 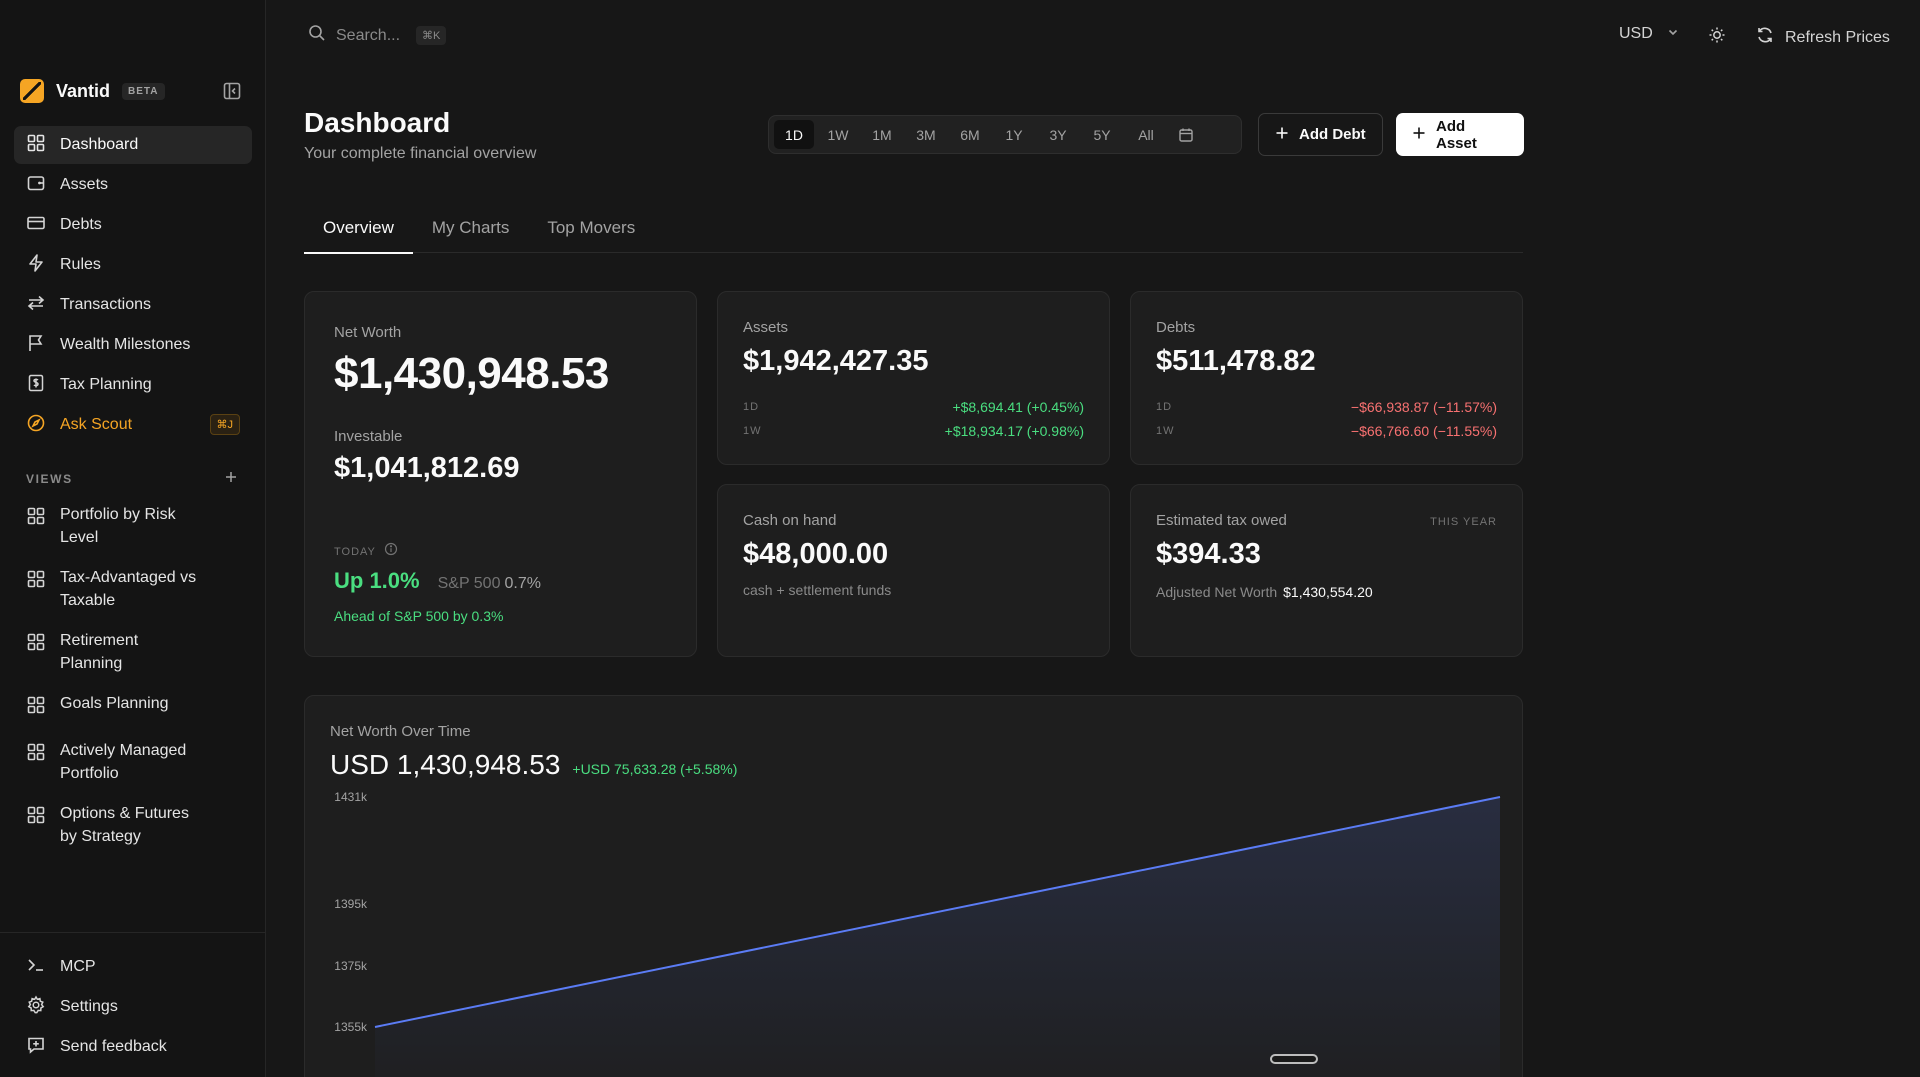 What do you see at coordinates (1014, 134) in the screenshot?
I see `range-1y: 1Y` at bounding box center [1014, 134].